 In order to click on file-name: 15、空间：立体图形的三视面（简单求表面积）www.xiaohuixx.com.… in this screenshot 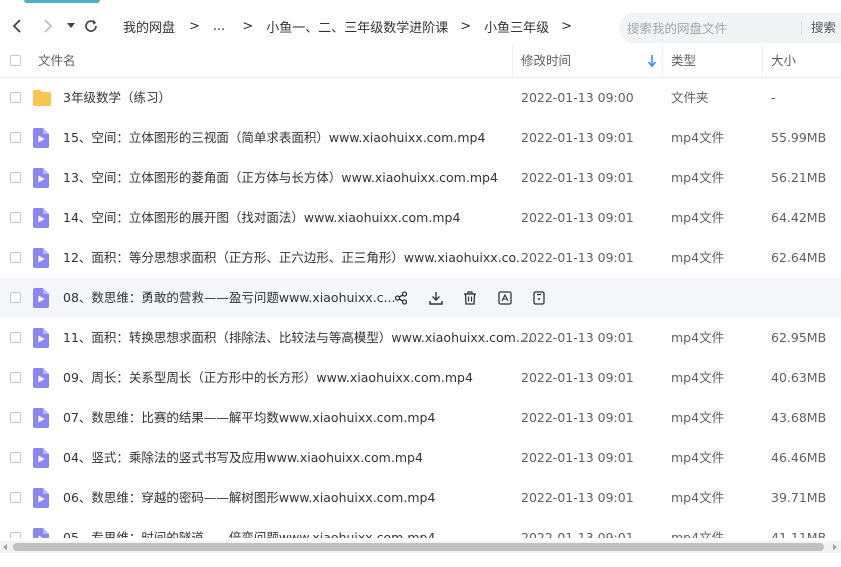, I will do `click(274, 138)`.